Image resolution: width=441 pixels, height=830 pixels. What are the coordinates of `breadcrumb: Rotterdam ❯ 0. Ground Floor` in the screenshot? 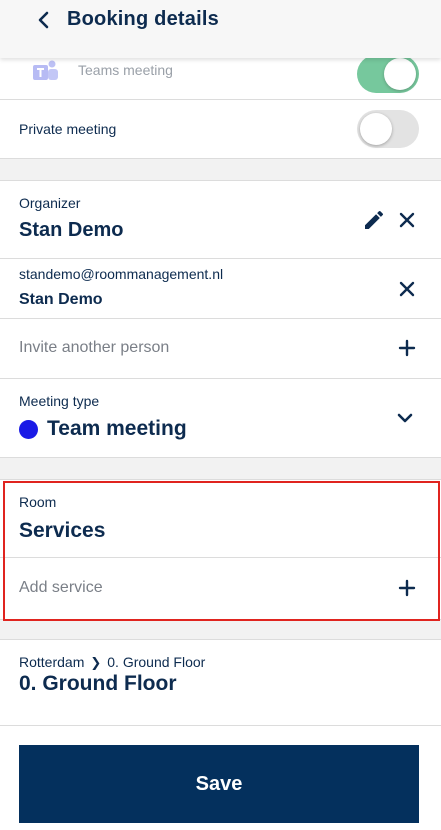 It's located at (112, 662).